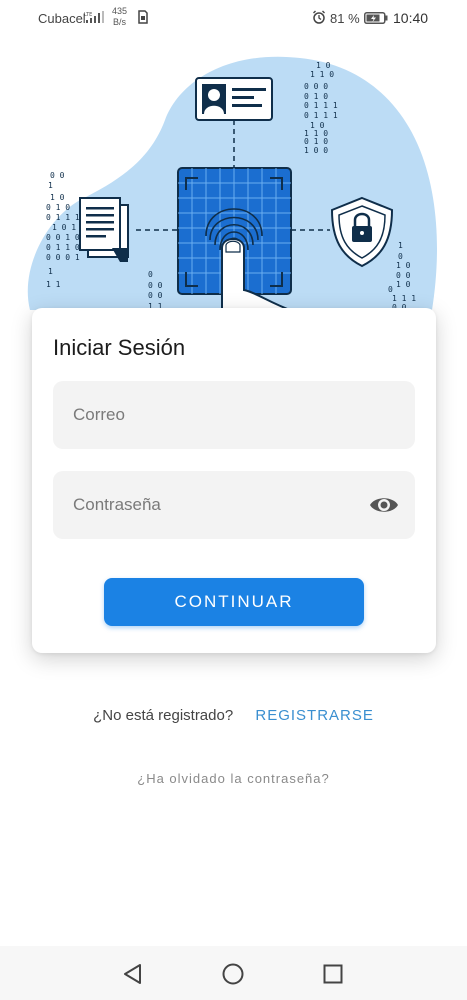 The width and height of the screenshot is (467, 1000). Describe the element at coordinates (404, 298) in the screenshot. I see `svg-text: 1 1 1` at that location.